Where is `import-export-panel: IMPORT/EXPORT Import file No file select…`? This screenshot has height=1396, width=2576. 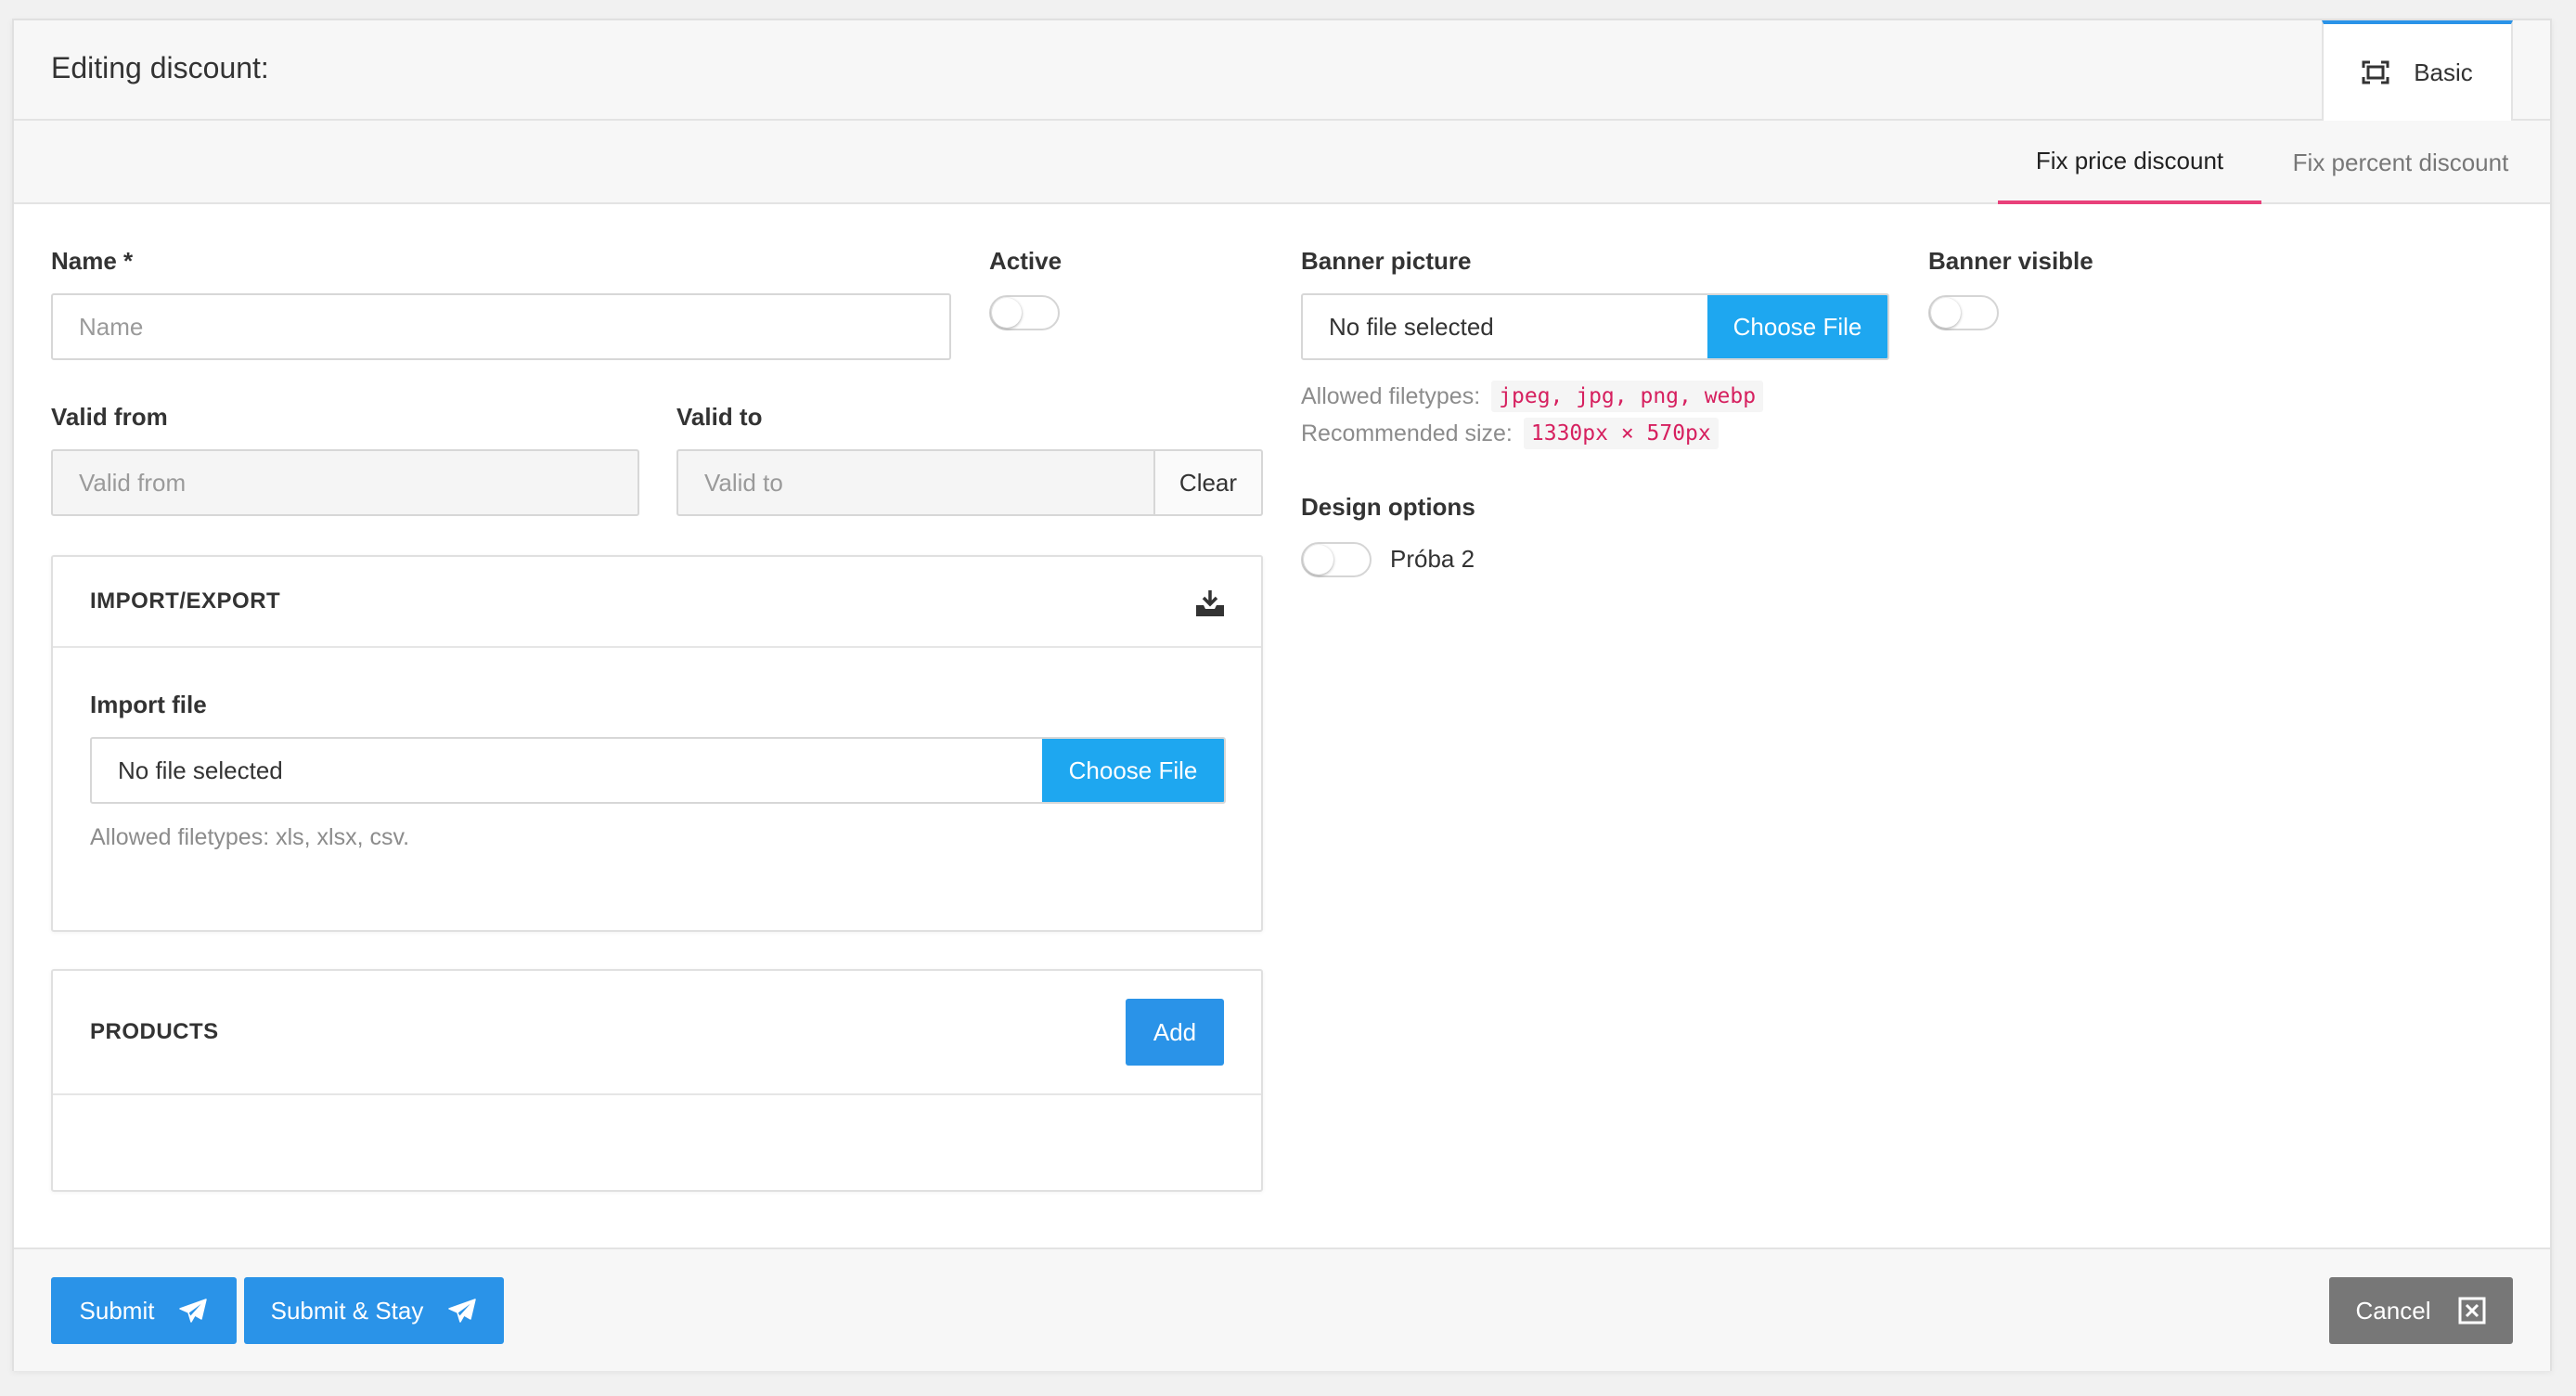
import-export-panel: IMPORT/EXPORT Import file No file select… is located at coordinates (657, 743).